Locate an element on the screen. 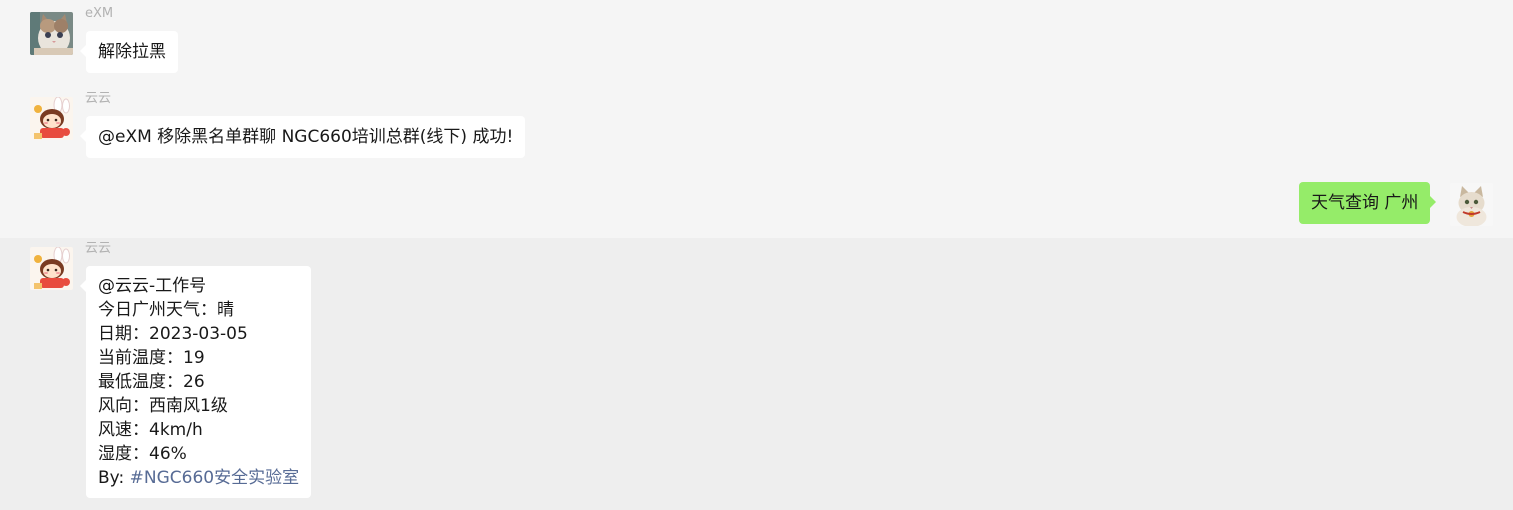 The width and height of the screenshot is (1513, 510). mention-line: @云云-工作号 is located at coordinates (152, 286).